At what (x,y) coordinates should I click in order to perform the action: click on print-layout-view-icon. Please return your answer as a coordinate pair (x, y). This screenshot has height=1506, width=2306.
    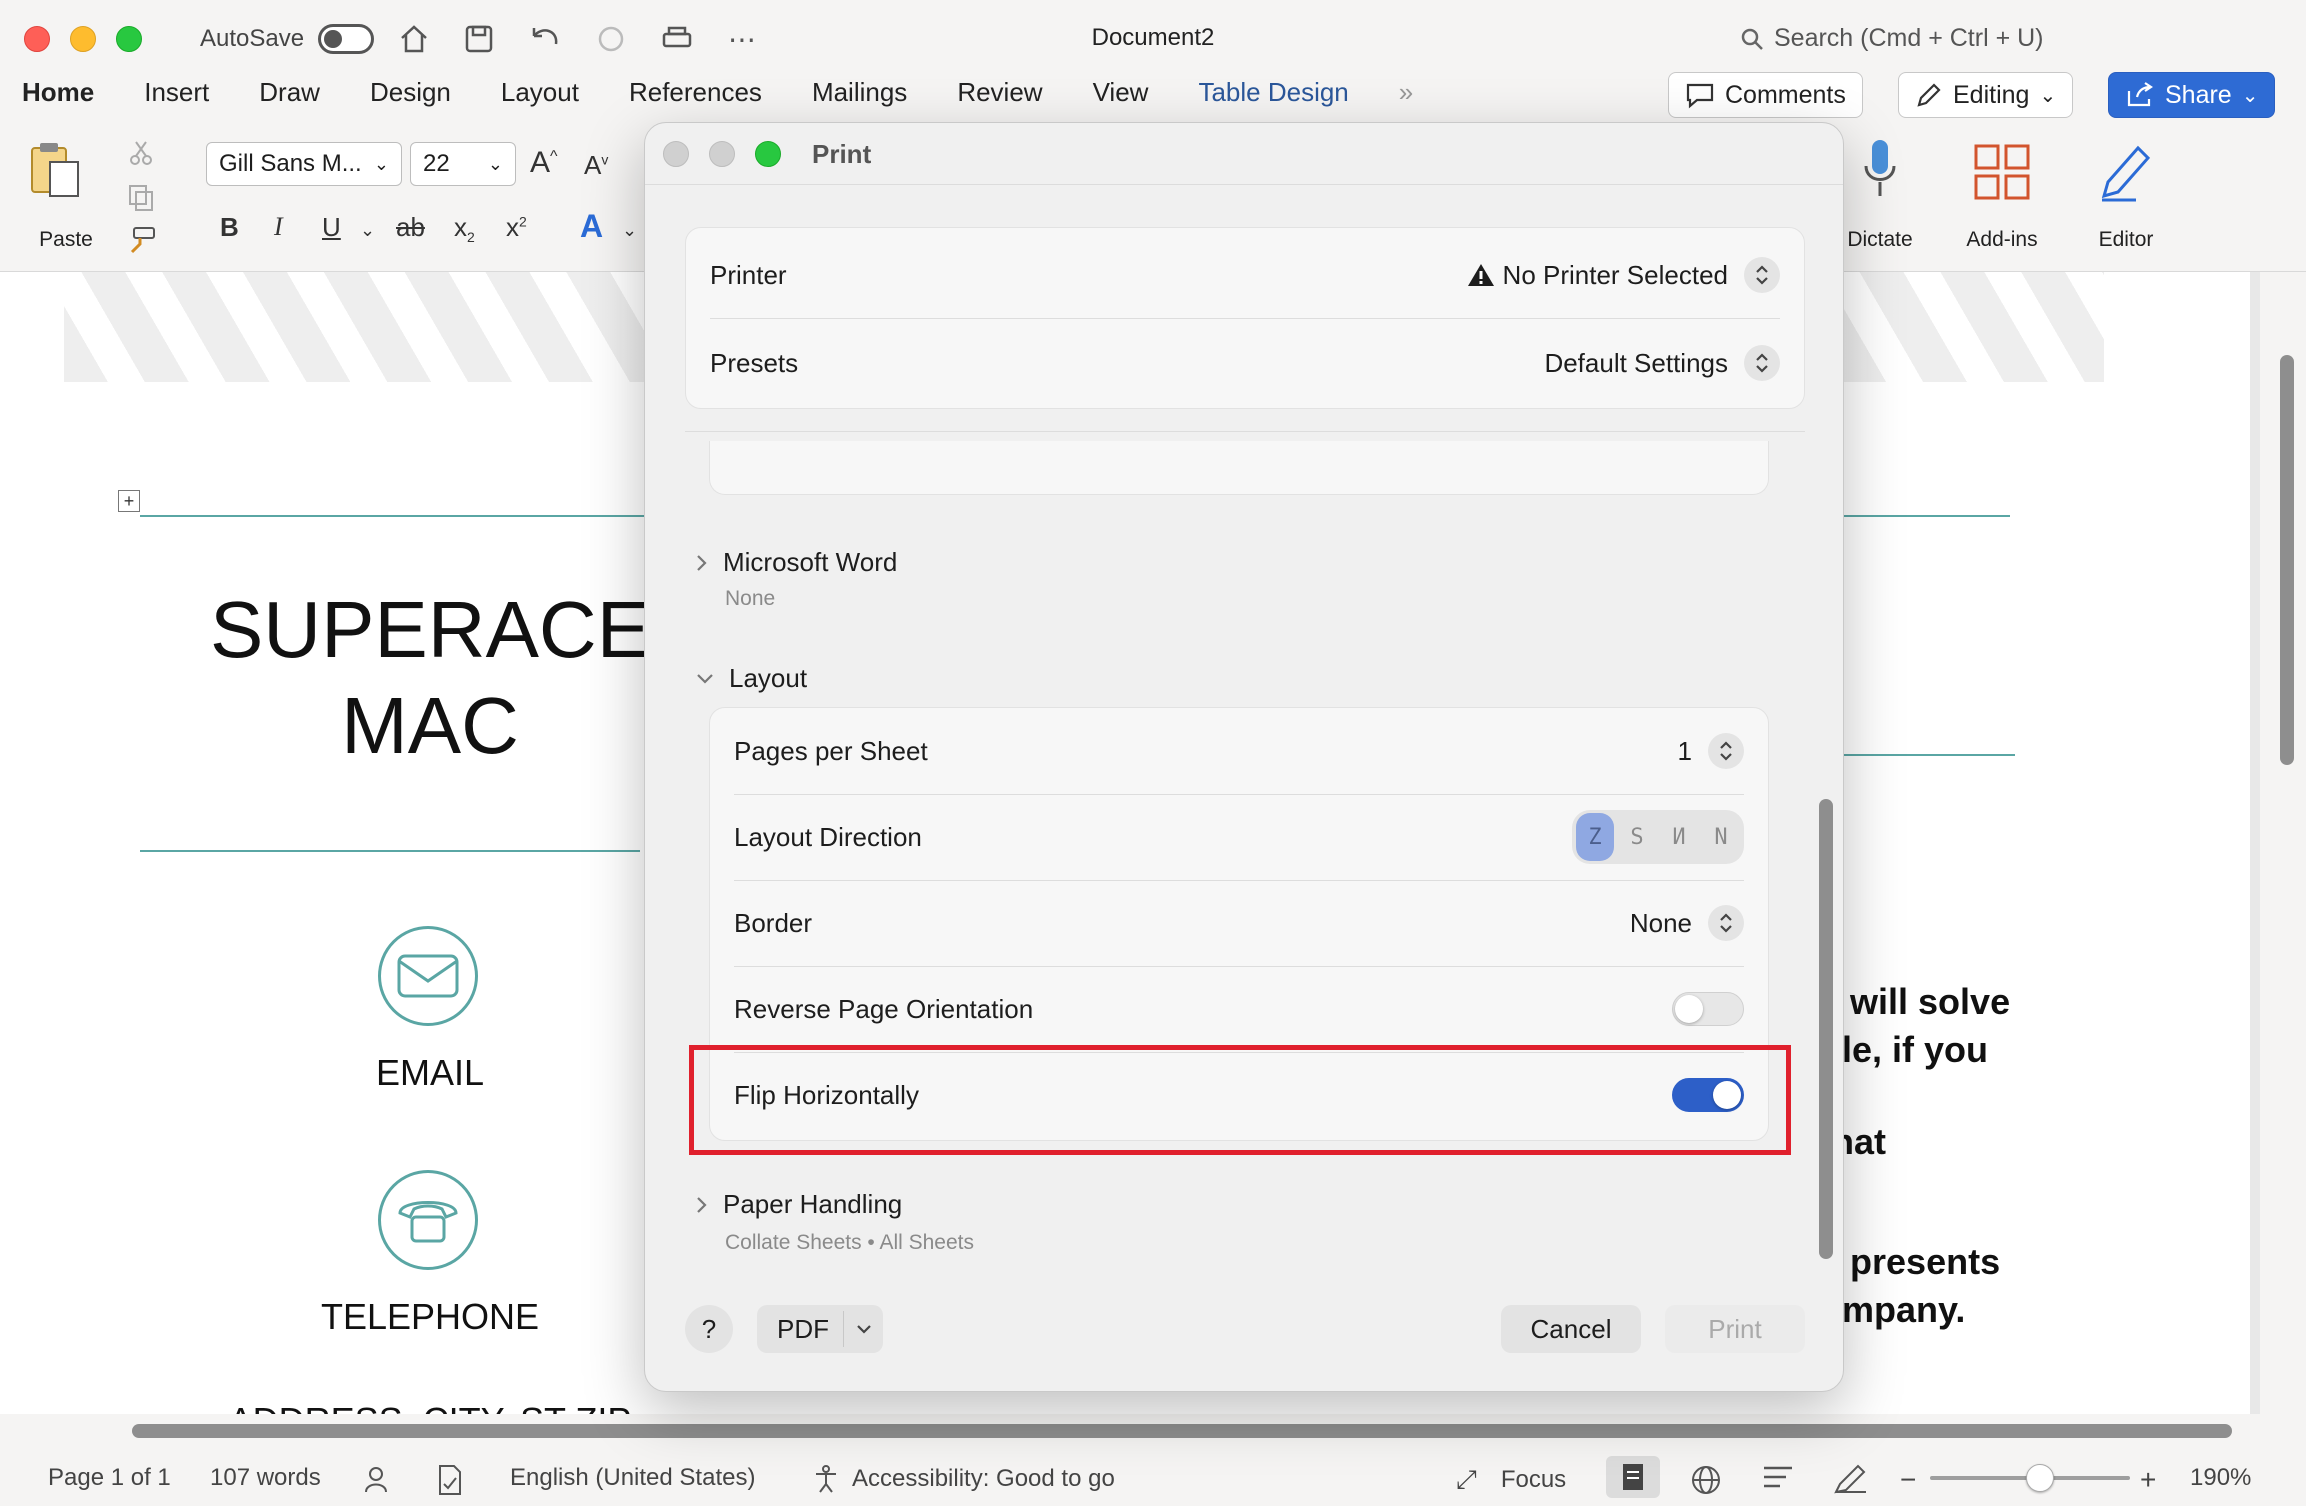
    Looking at the image, I should click on (1633, 1477).